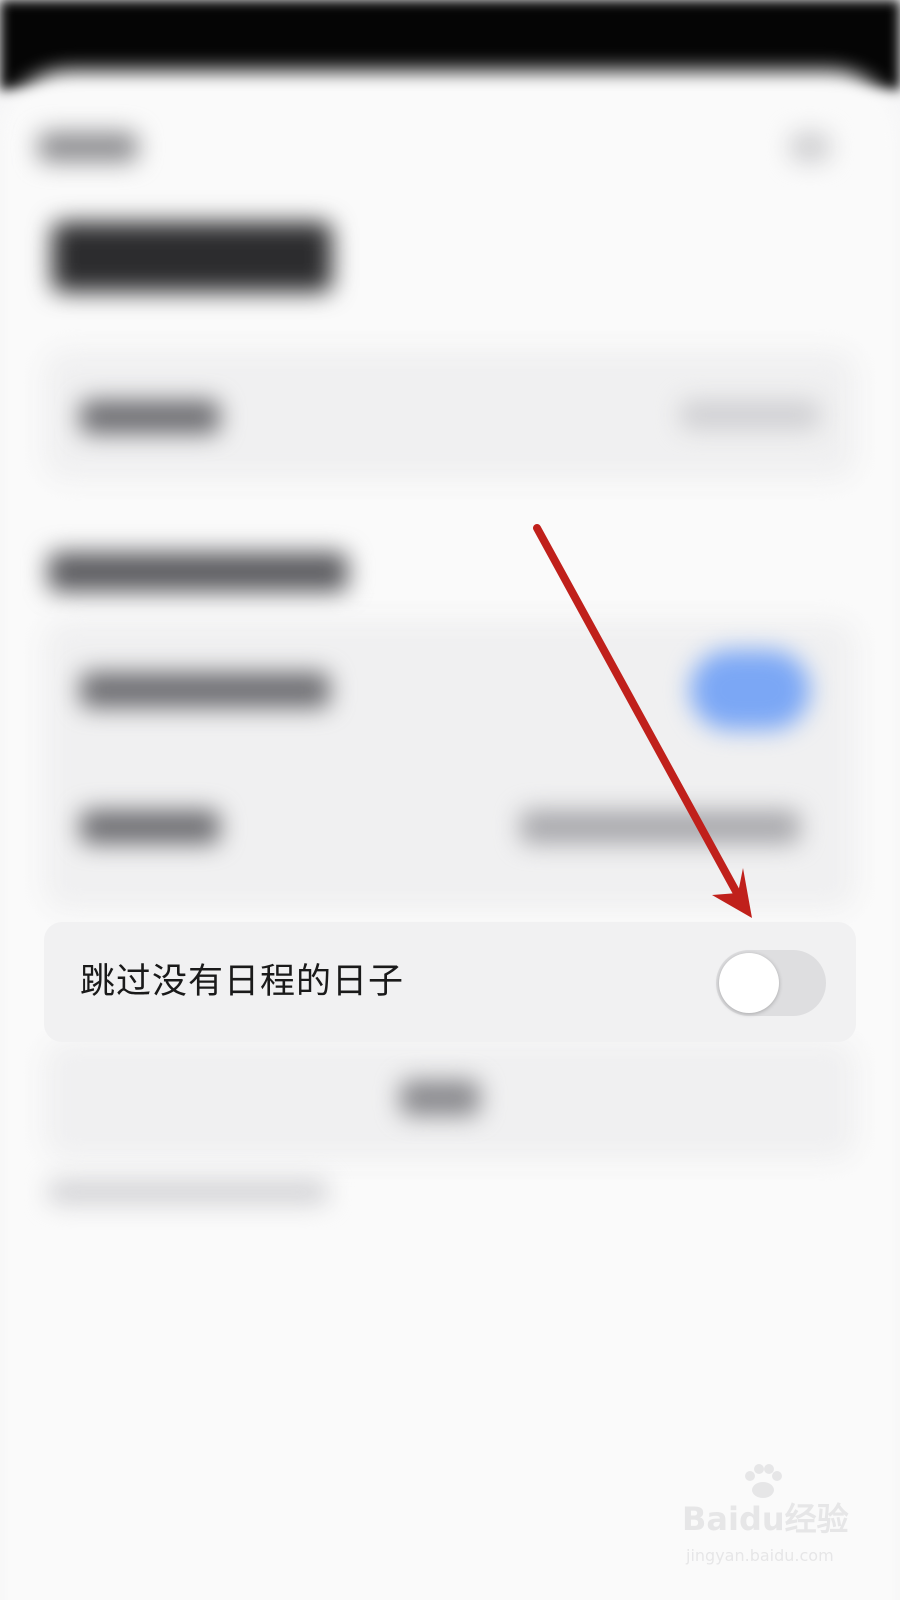 This screenshot has width=900, height=1600. Describe the element at coordinates (188, 1192) in the screenshot. I see `footnote-blurred` at that location.